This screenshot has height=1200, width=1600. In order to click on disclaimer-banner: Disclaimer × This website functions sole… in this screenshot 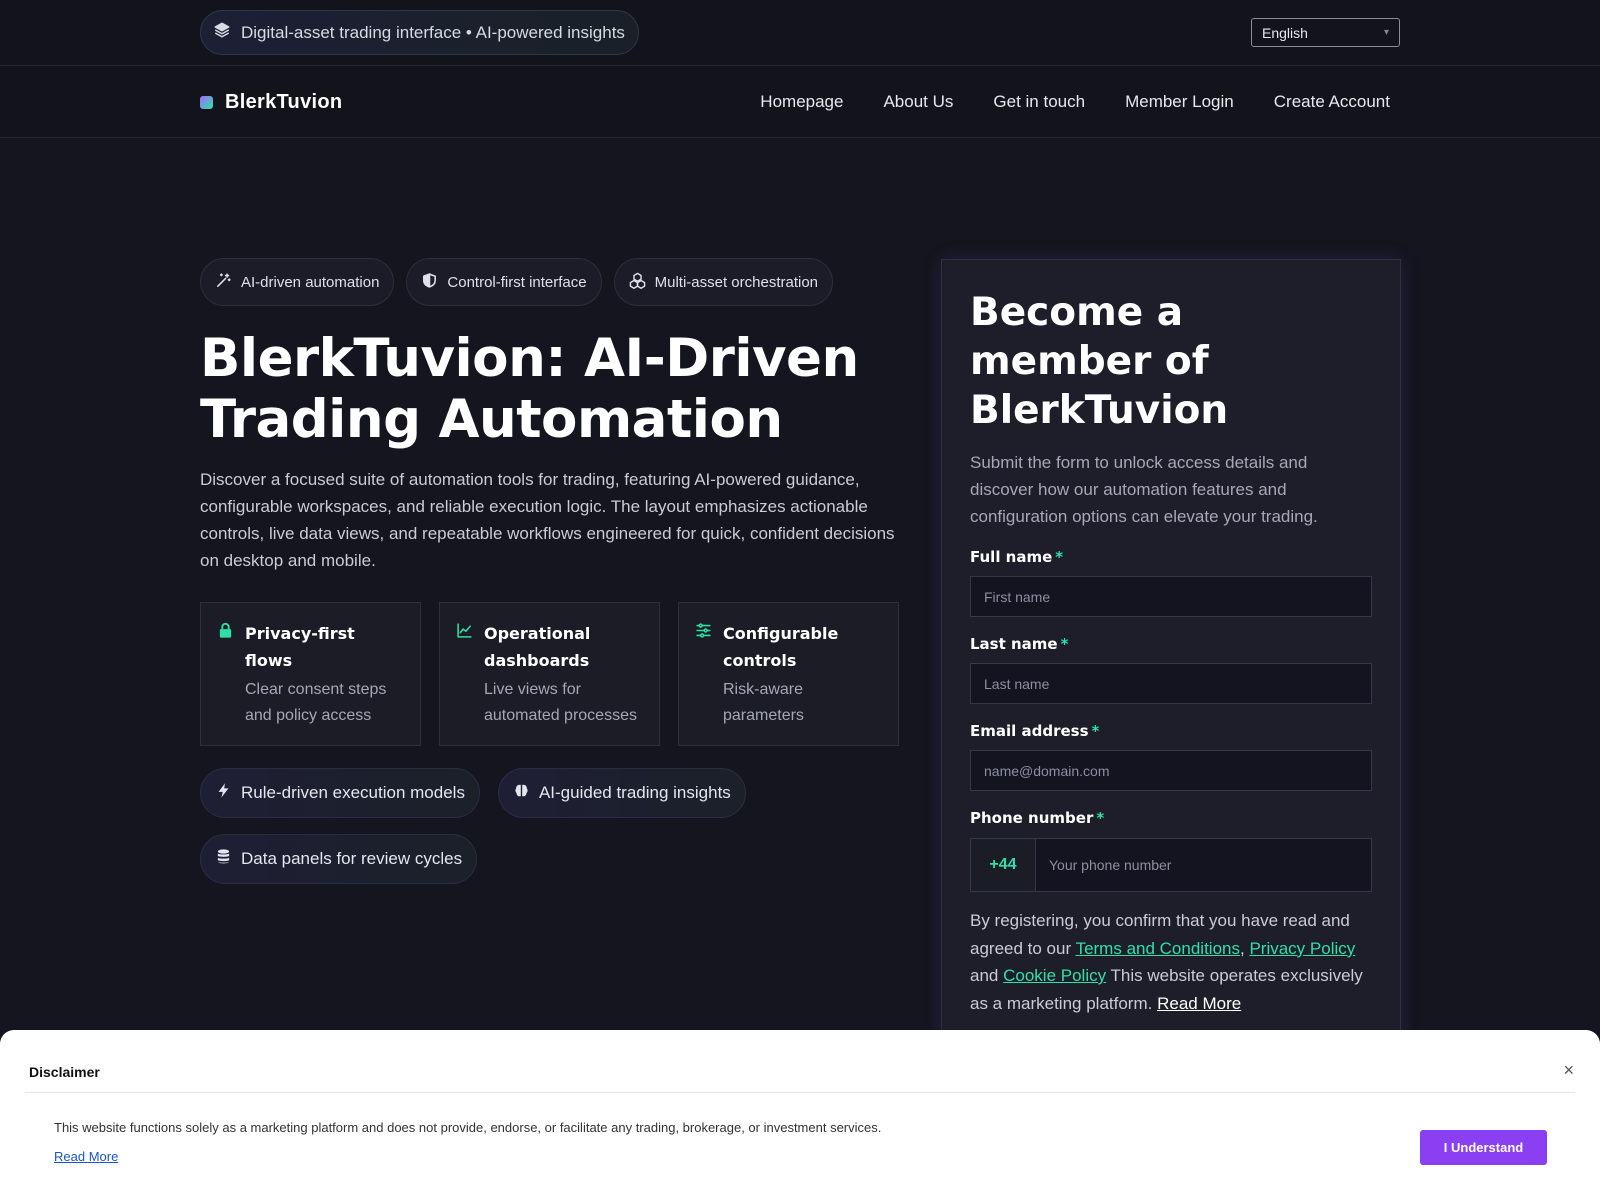, I will do `click(800, 1115)`.